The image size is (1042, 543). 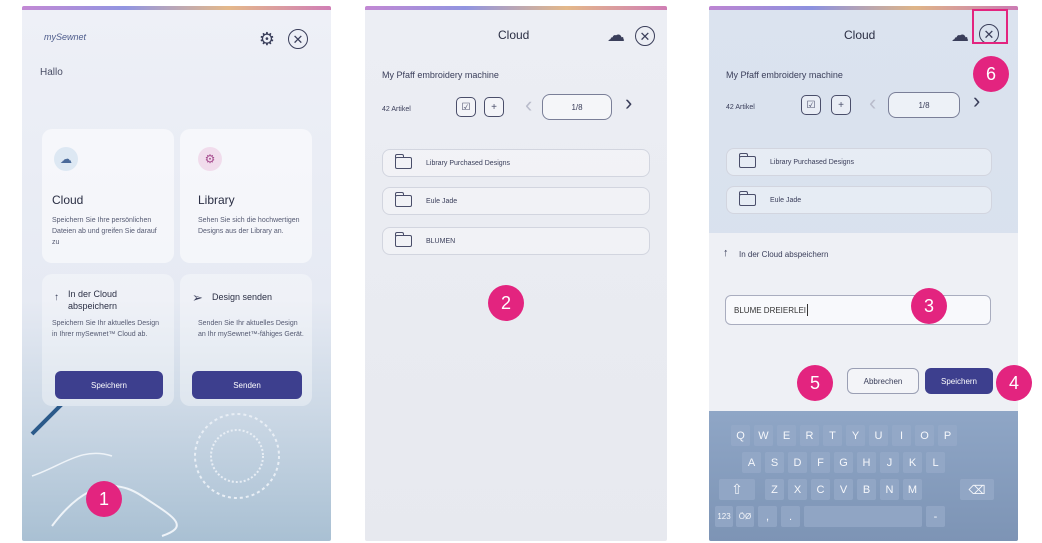 What do you see at coordinates (924, 435) in the screenshot?
I see `key: O` at bounding box center [924, 435].